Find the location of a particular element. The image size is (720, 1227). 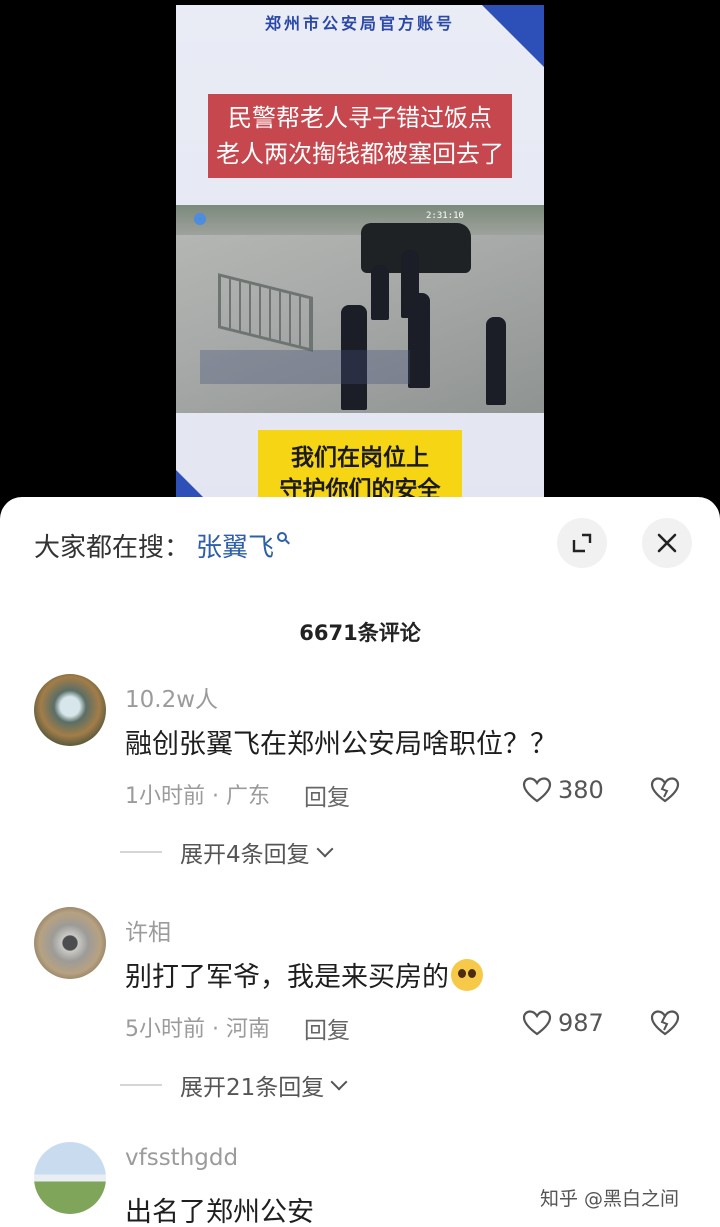

comment-author: vfssthgdd is located at coordinates (181, 1158).